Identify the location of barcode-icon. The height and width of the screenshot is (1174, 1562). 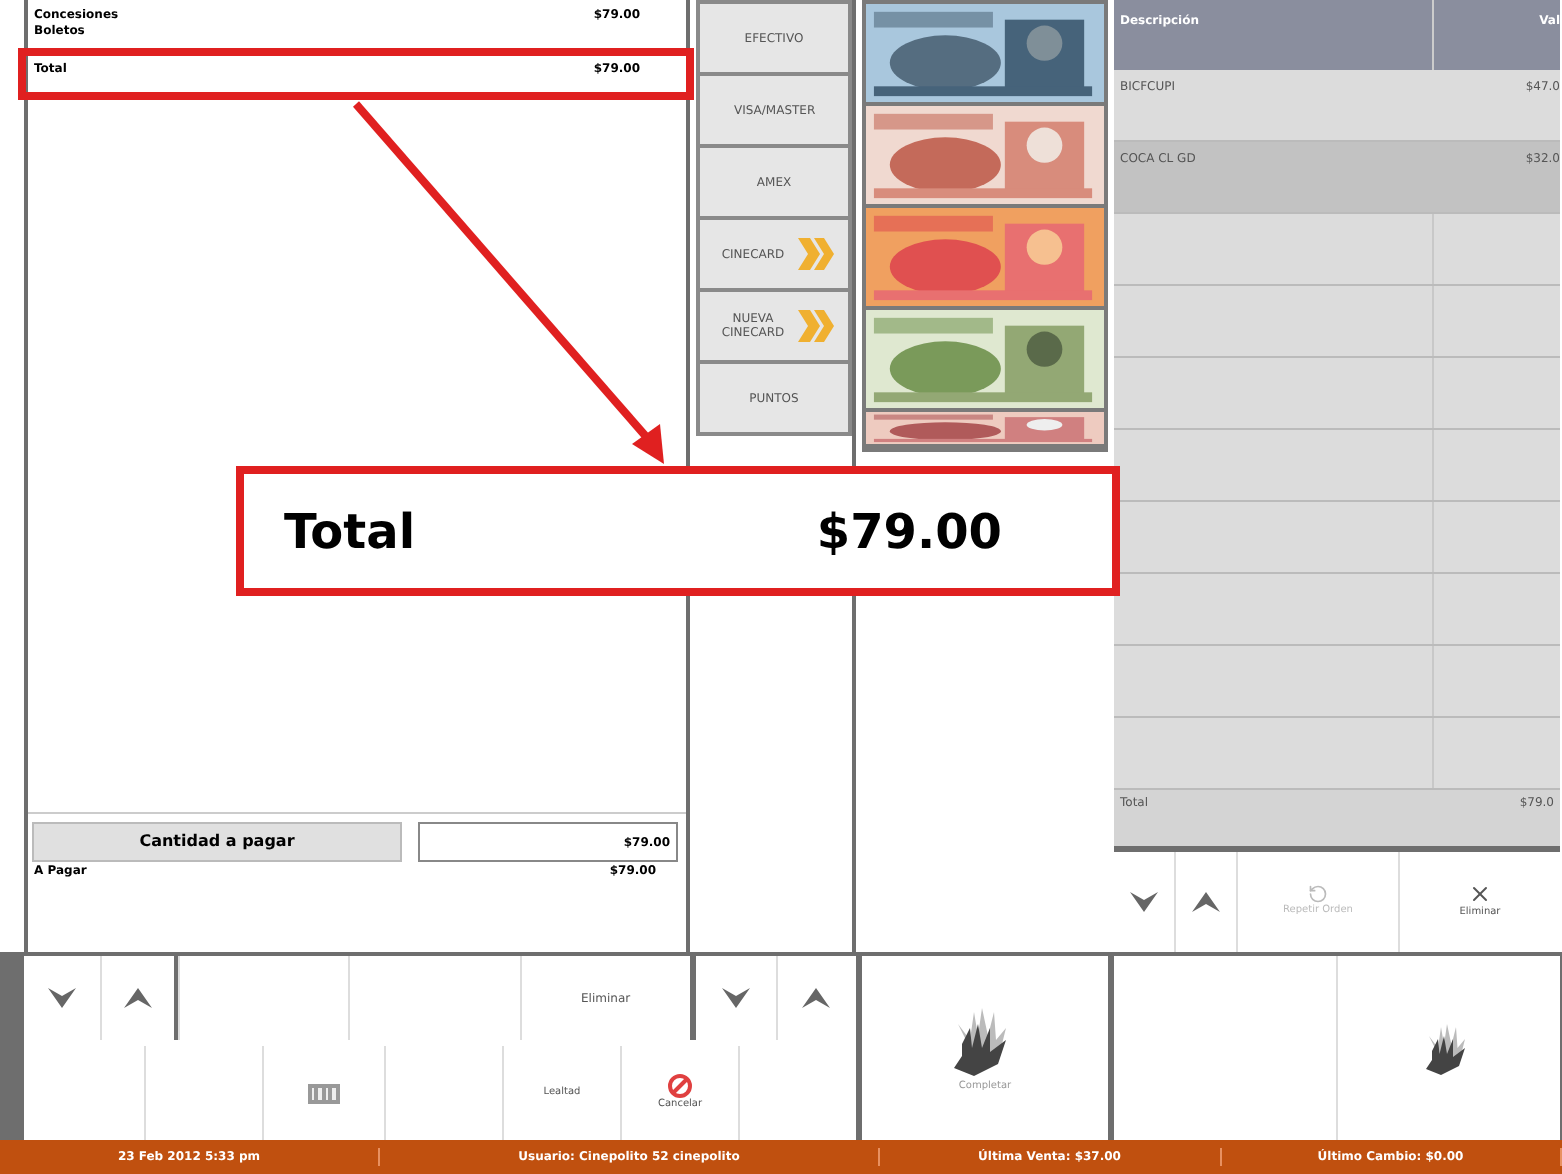
(324, 1093).